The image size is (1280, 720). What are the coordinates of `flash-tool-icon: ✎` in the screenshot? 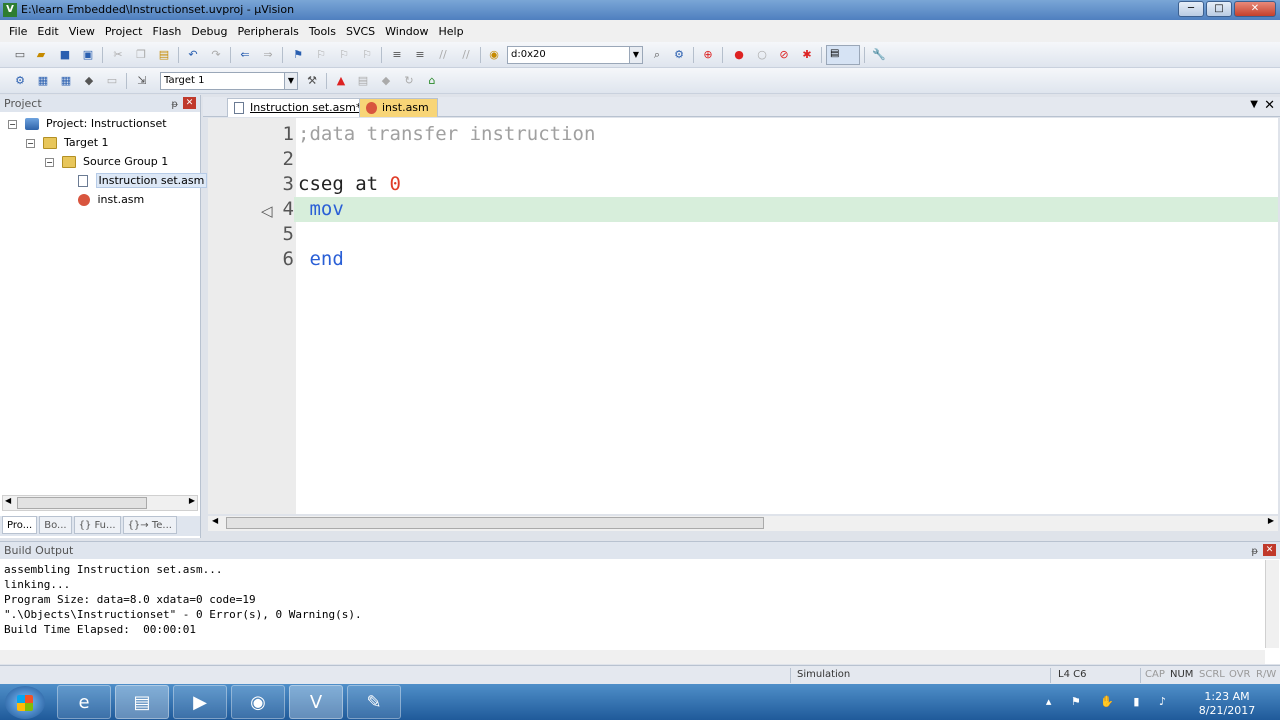 It's located at (374, 702).